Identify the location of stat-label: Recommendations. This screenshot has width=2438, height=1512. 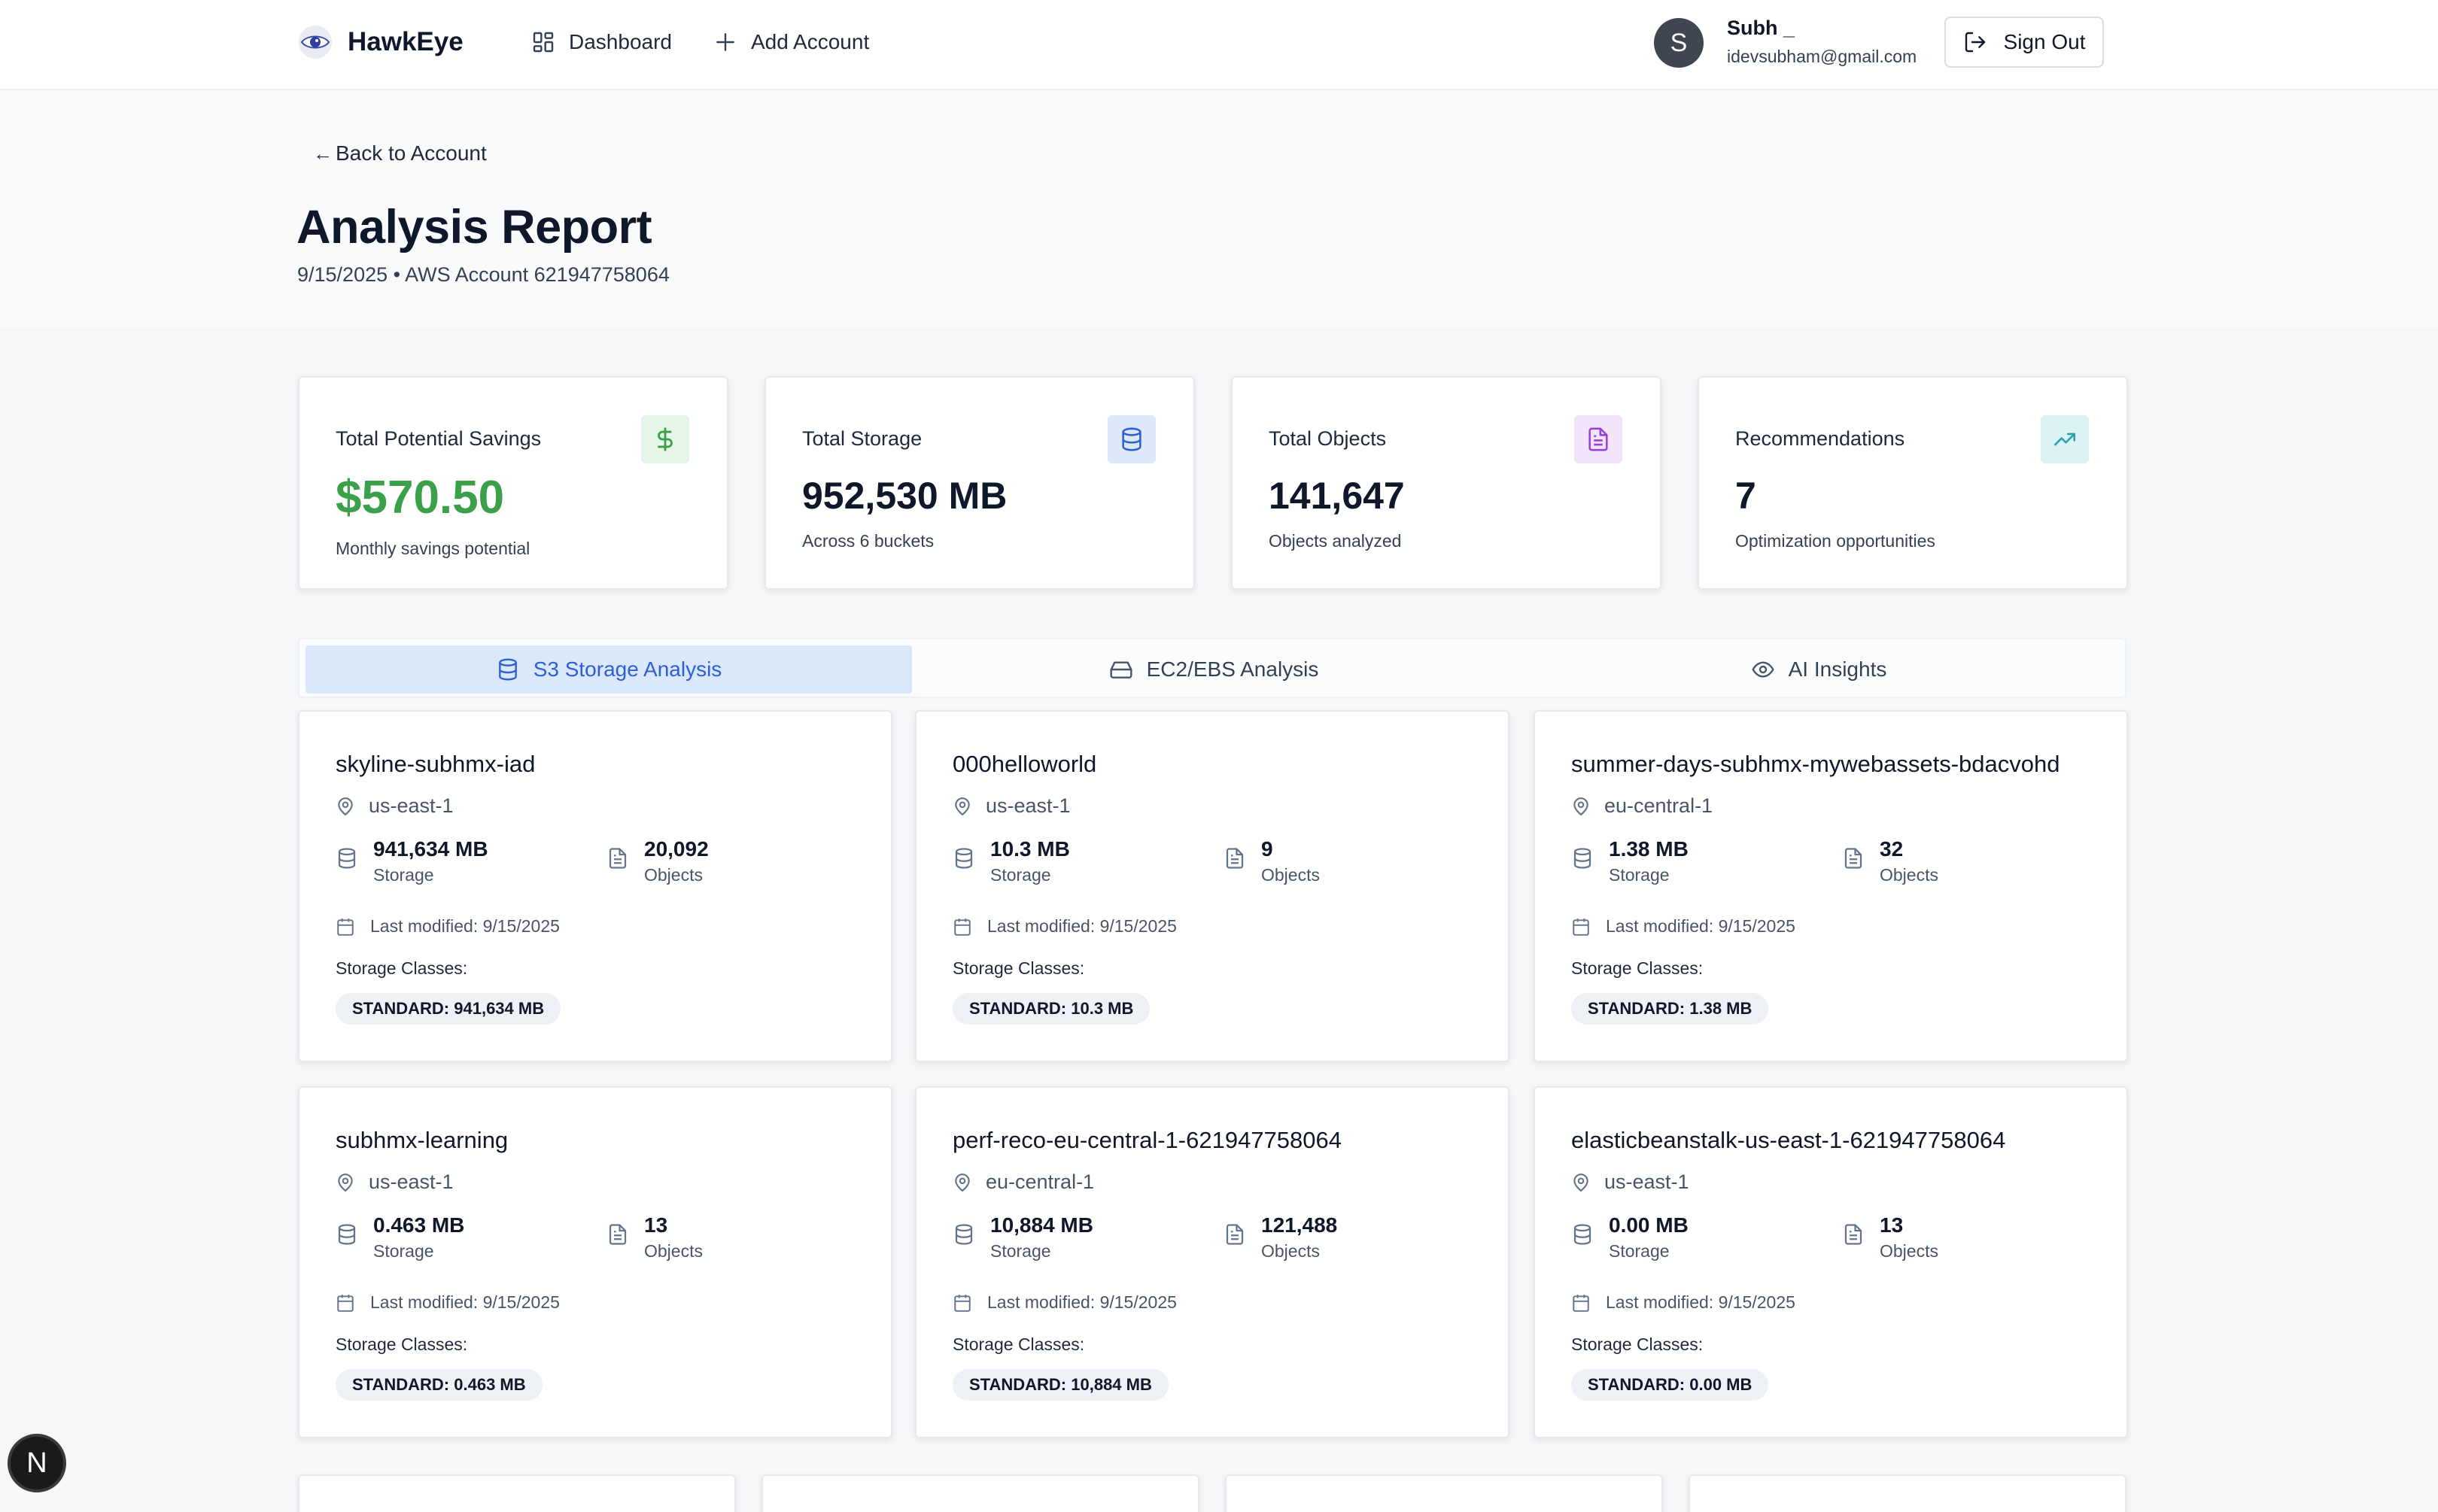
(1820, 438).